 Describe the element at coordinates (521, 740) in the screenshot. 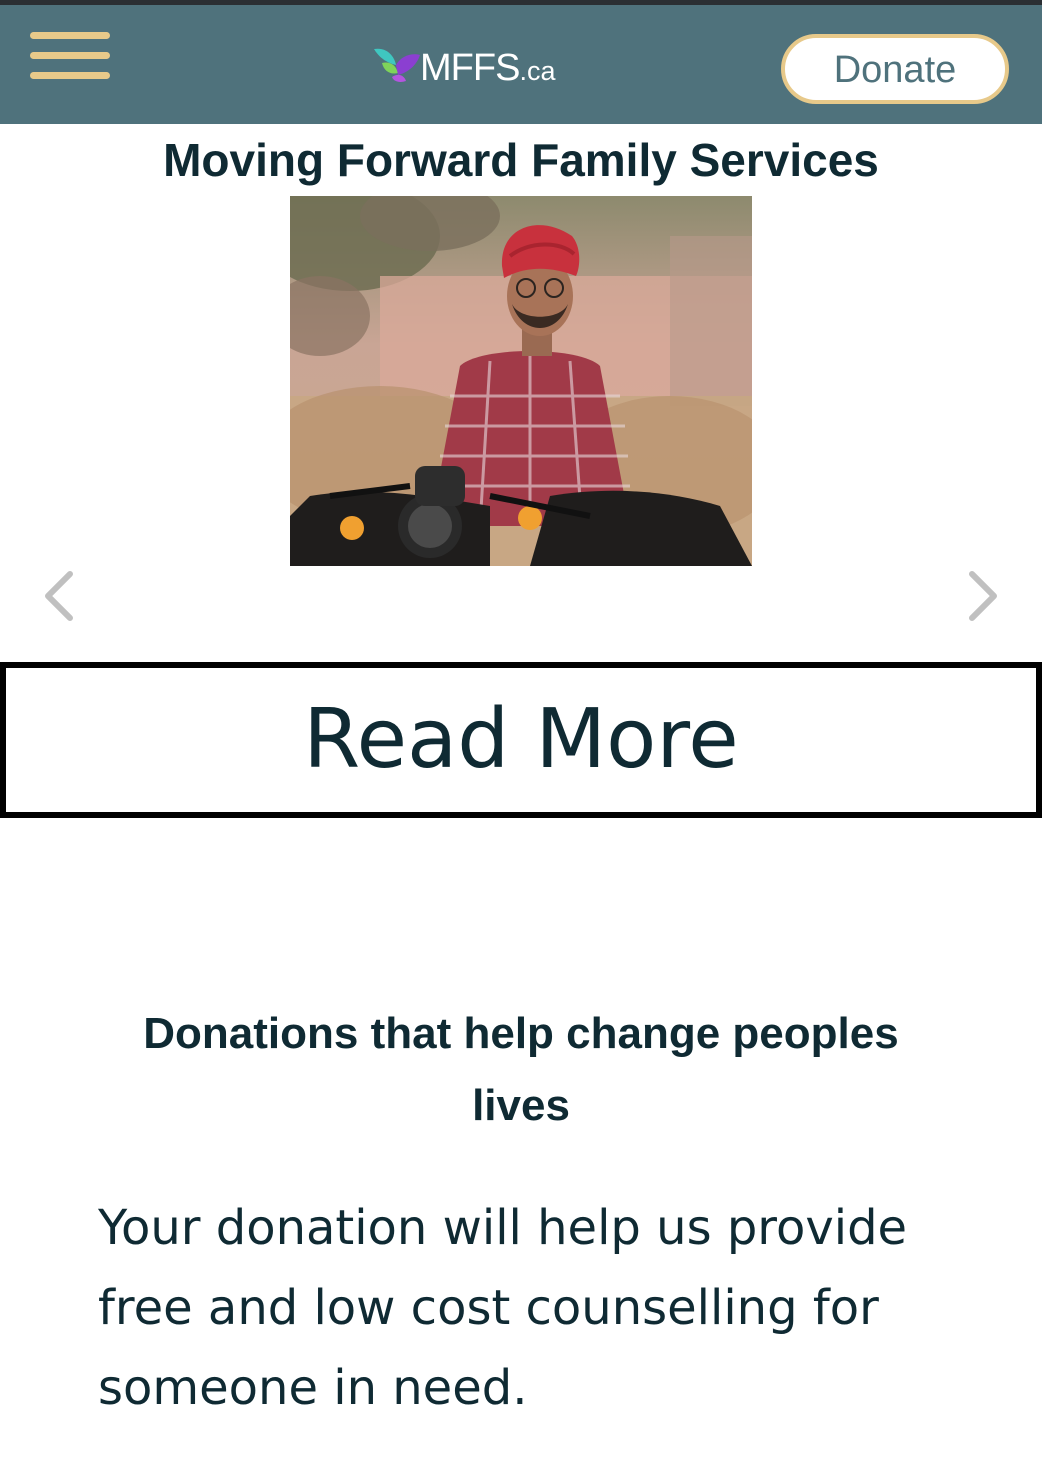

I see `read-more-button: Read More` at that location.